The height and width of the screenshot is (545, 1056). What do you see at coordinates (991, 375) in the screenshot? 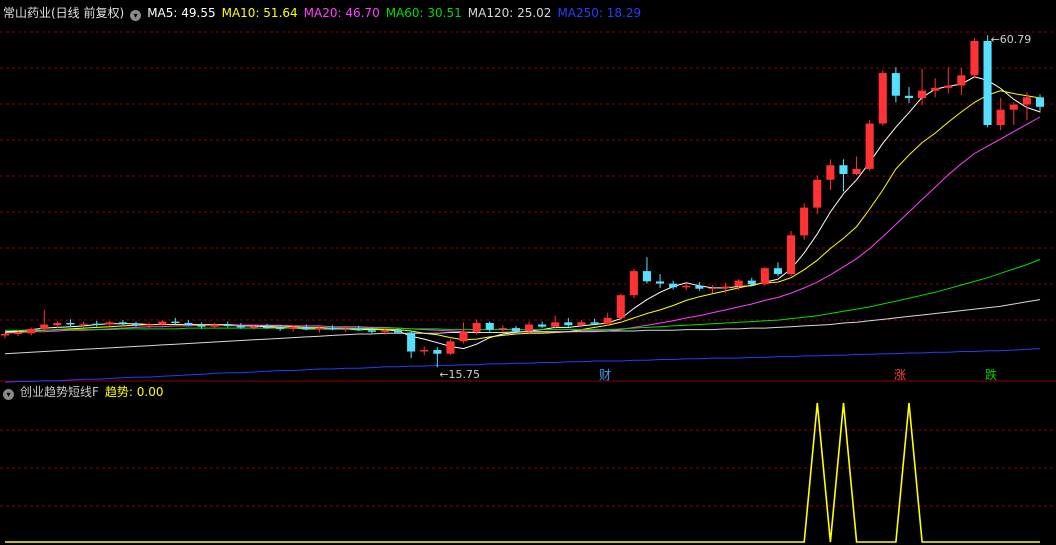
I see `fall-event-tag: 跌` at bounding box center [991, 375].